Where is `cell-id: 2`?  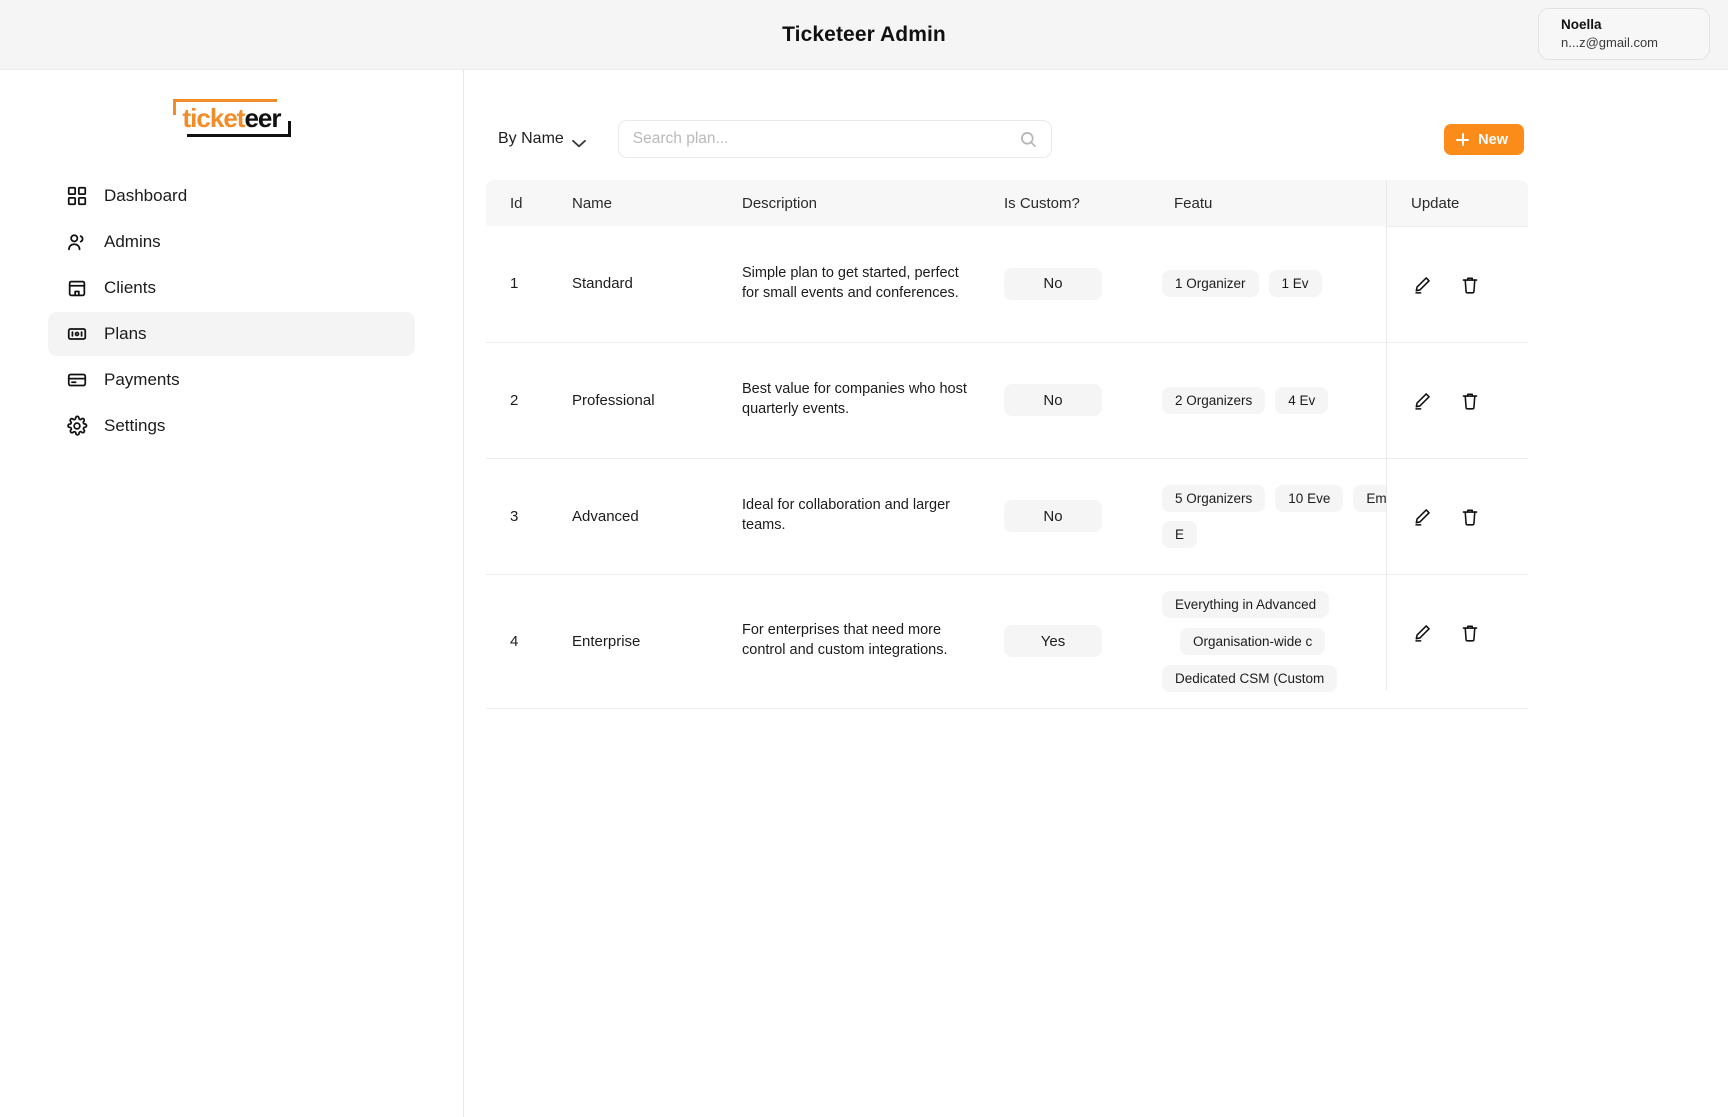
cell-id: 2 is located at coordinates (517, 399).